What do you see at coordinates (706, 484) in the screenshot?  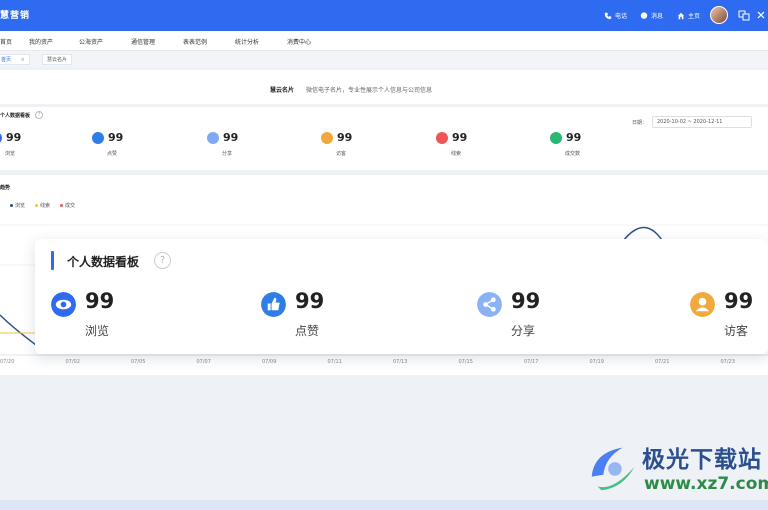 I see `watermark-url: www.xz7.com` at bounding box center [706, 484].